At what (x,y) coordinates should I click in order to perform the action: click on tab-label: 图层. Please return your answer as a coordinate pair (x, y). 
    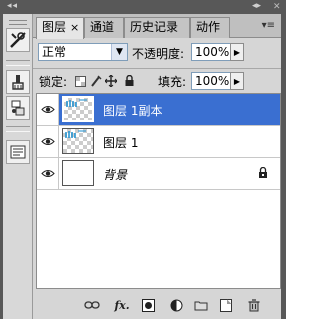
    Looking at the image, I should click on (54, 27).